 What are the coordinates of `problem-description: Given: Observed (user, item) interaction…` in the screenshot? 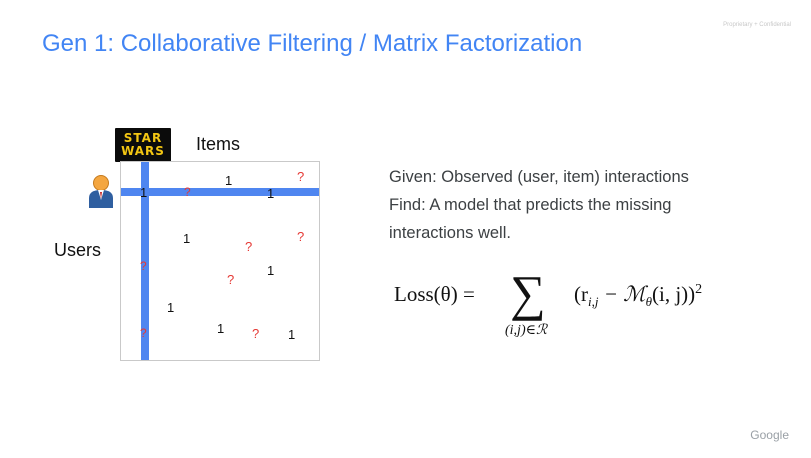 It's located at (539, 205).